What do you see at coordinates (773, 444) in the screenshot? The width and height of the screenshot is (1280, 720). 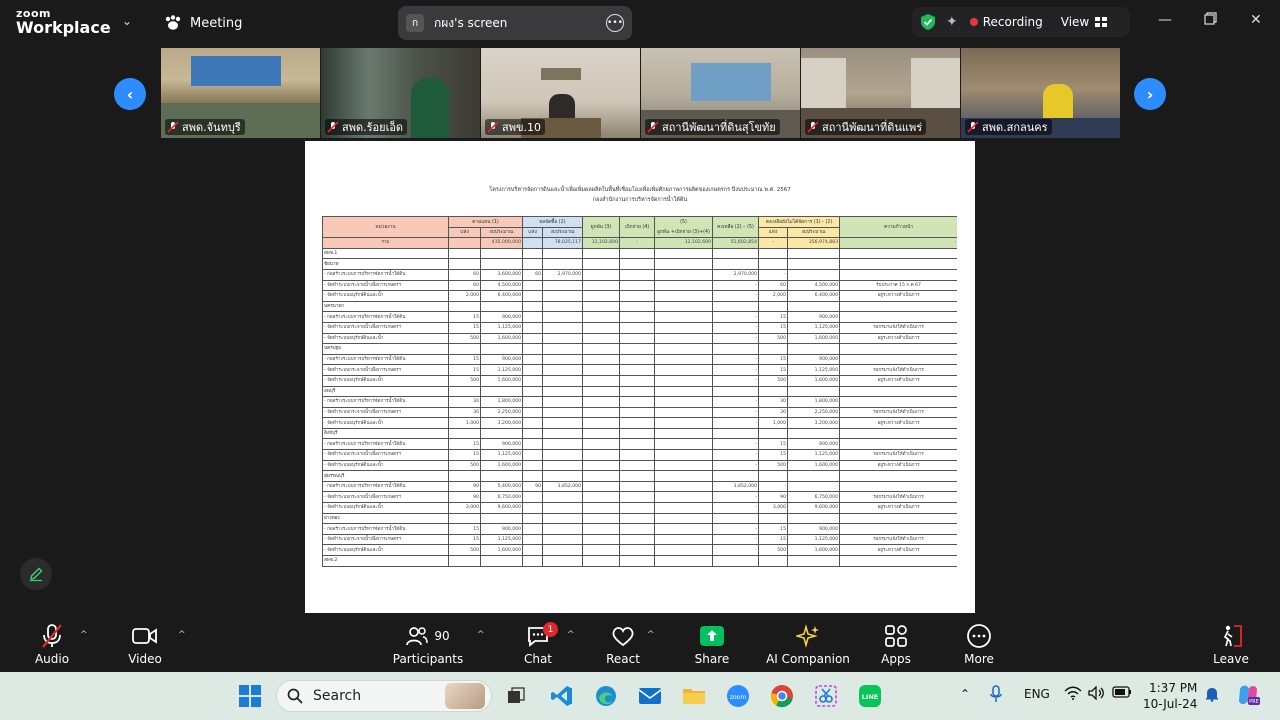 I see `table-cell-nq: 15` at bounding box center [773, 444].